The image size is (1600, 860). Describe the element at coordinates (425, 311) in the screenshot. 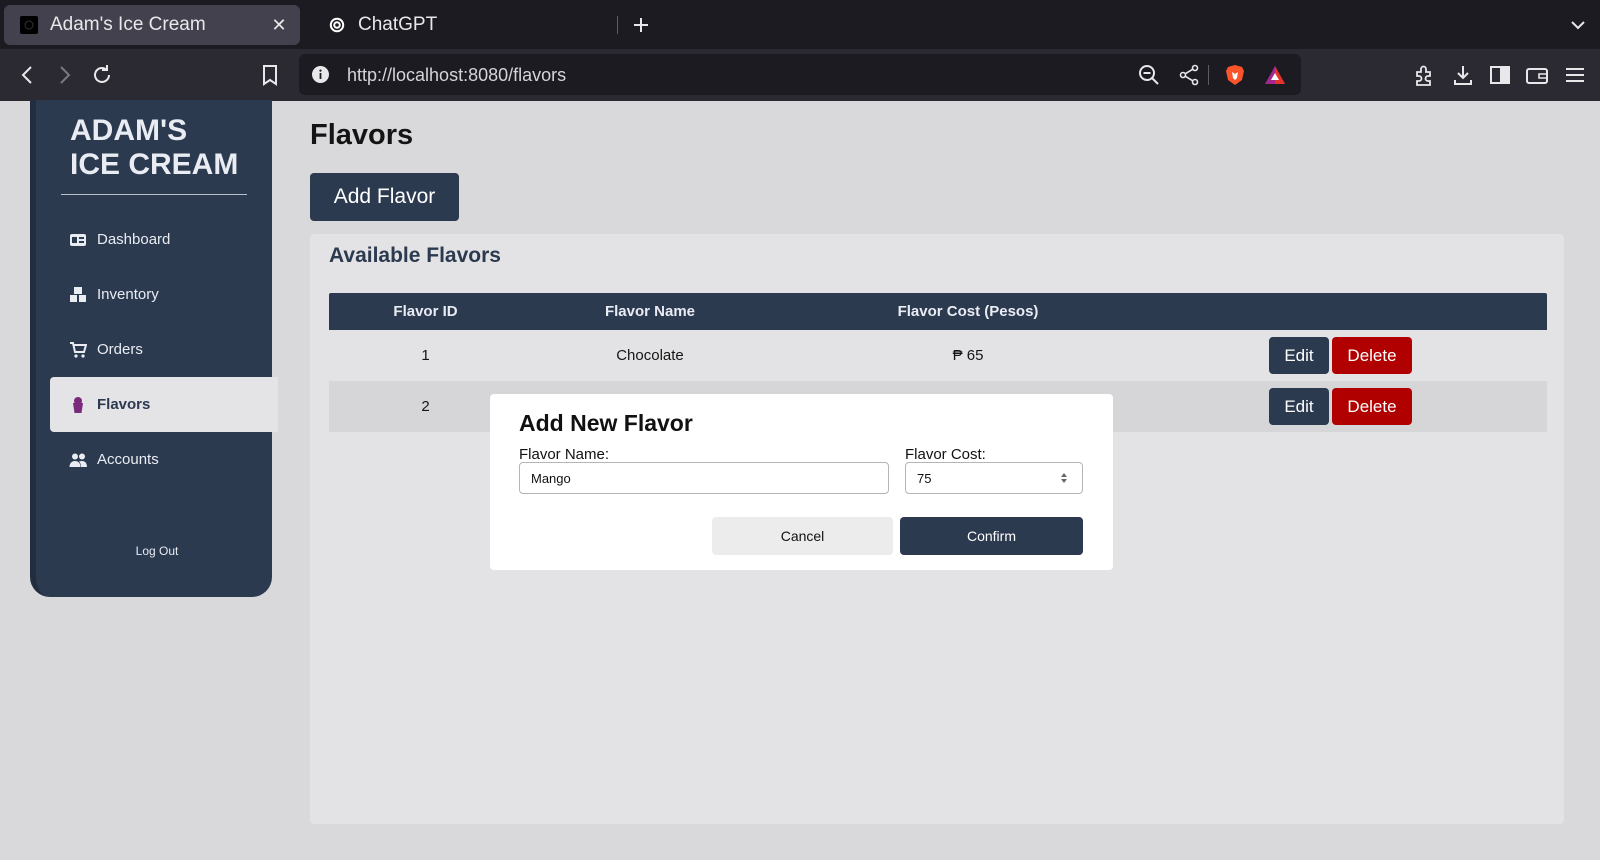

I see `column-header-id: Flavor ID` at that location.